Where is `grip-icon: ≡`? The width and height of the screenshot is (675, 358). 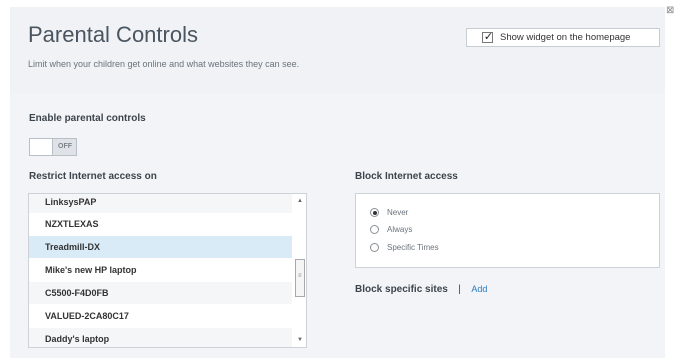
grip-icon: ≡ is located at coordinates (300, 276).